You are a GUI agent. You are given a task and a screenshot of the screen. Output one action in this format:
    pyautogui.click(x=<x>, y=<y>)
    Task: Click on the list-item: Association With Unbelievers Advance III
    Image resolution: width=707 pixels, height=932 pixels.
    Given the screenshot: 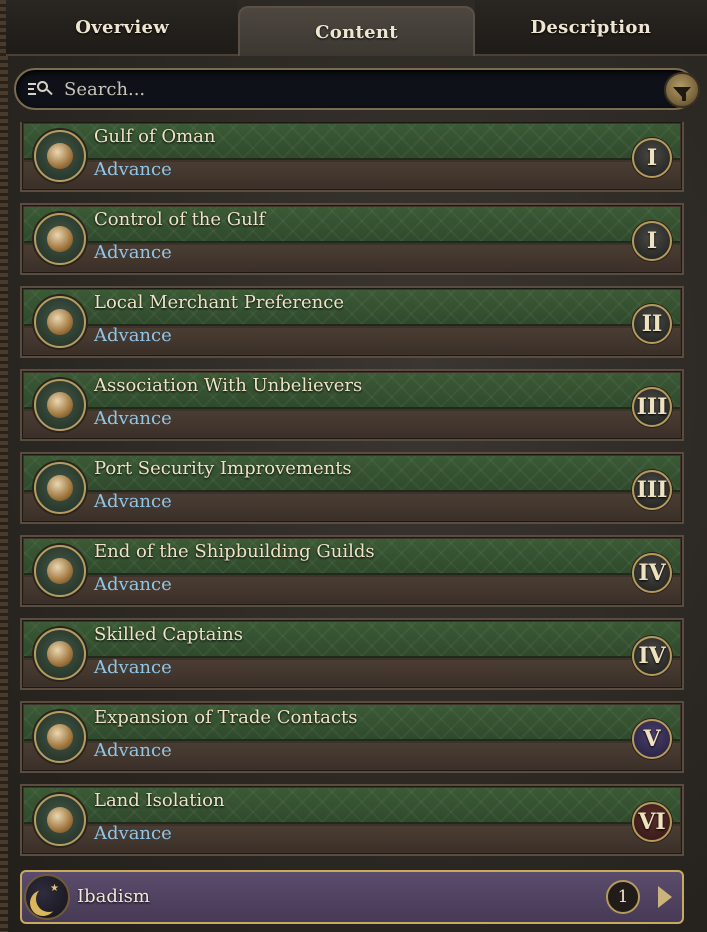 What is the action you would take?
    pyautogui.click(x=352, y=405)
    